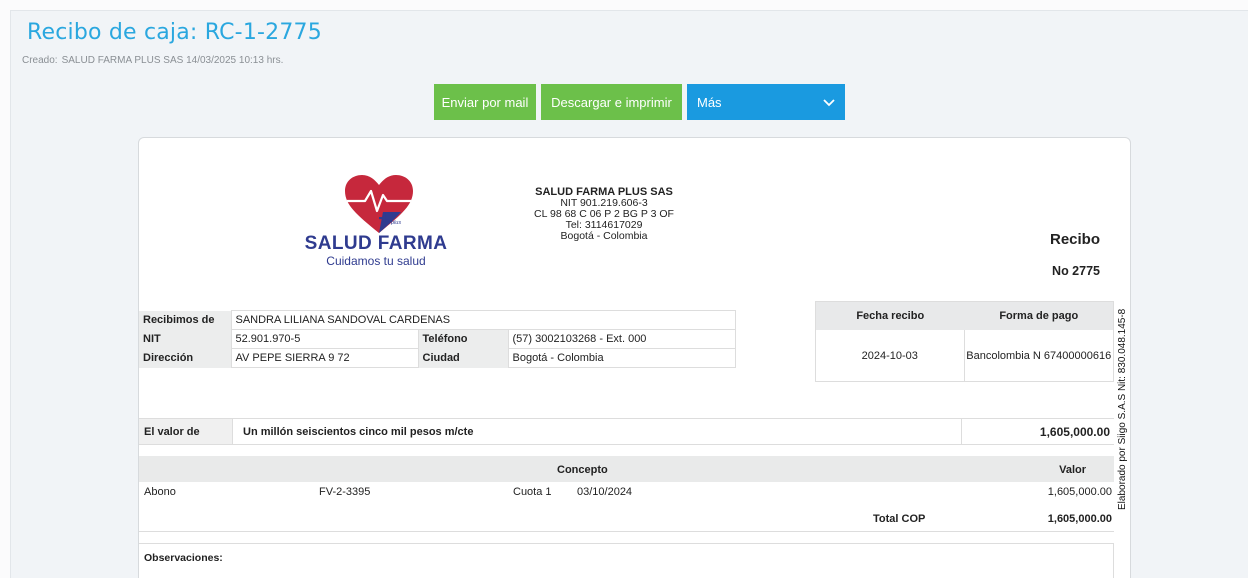 Image resolution: width=1248 pixels, height=578 pixels. What do you see at coordinates (626, 560) in the screenshot?
I see `observations-box: Observaciones:` at bounding box center [626, 560].